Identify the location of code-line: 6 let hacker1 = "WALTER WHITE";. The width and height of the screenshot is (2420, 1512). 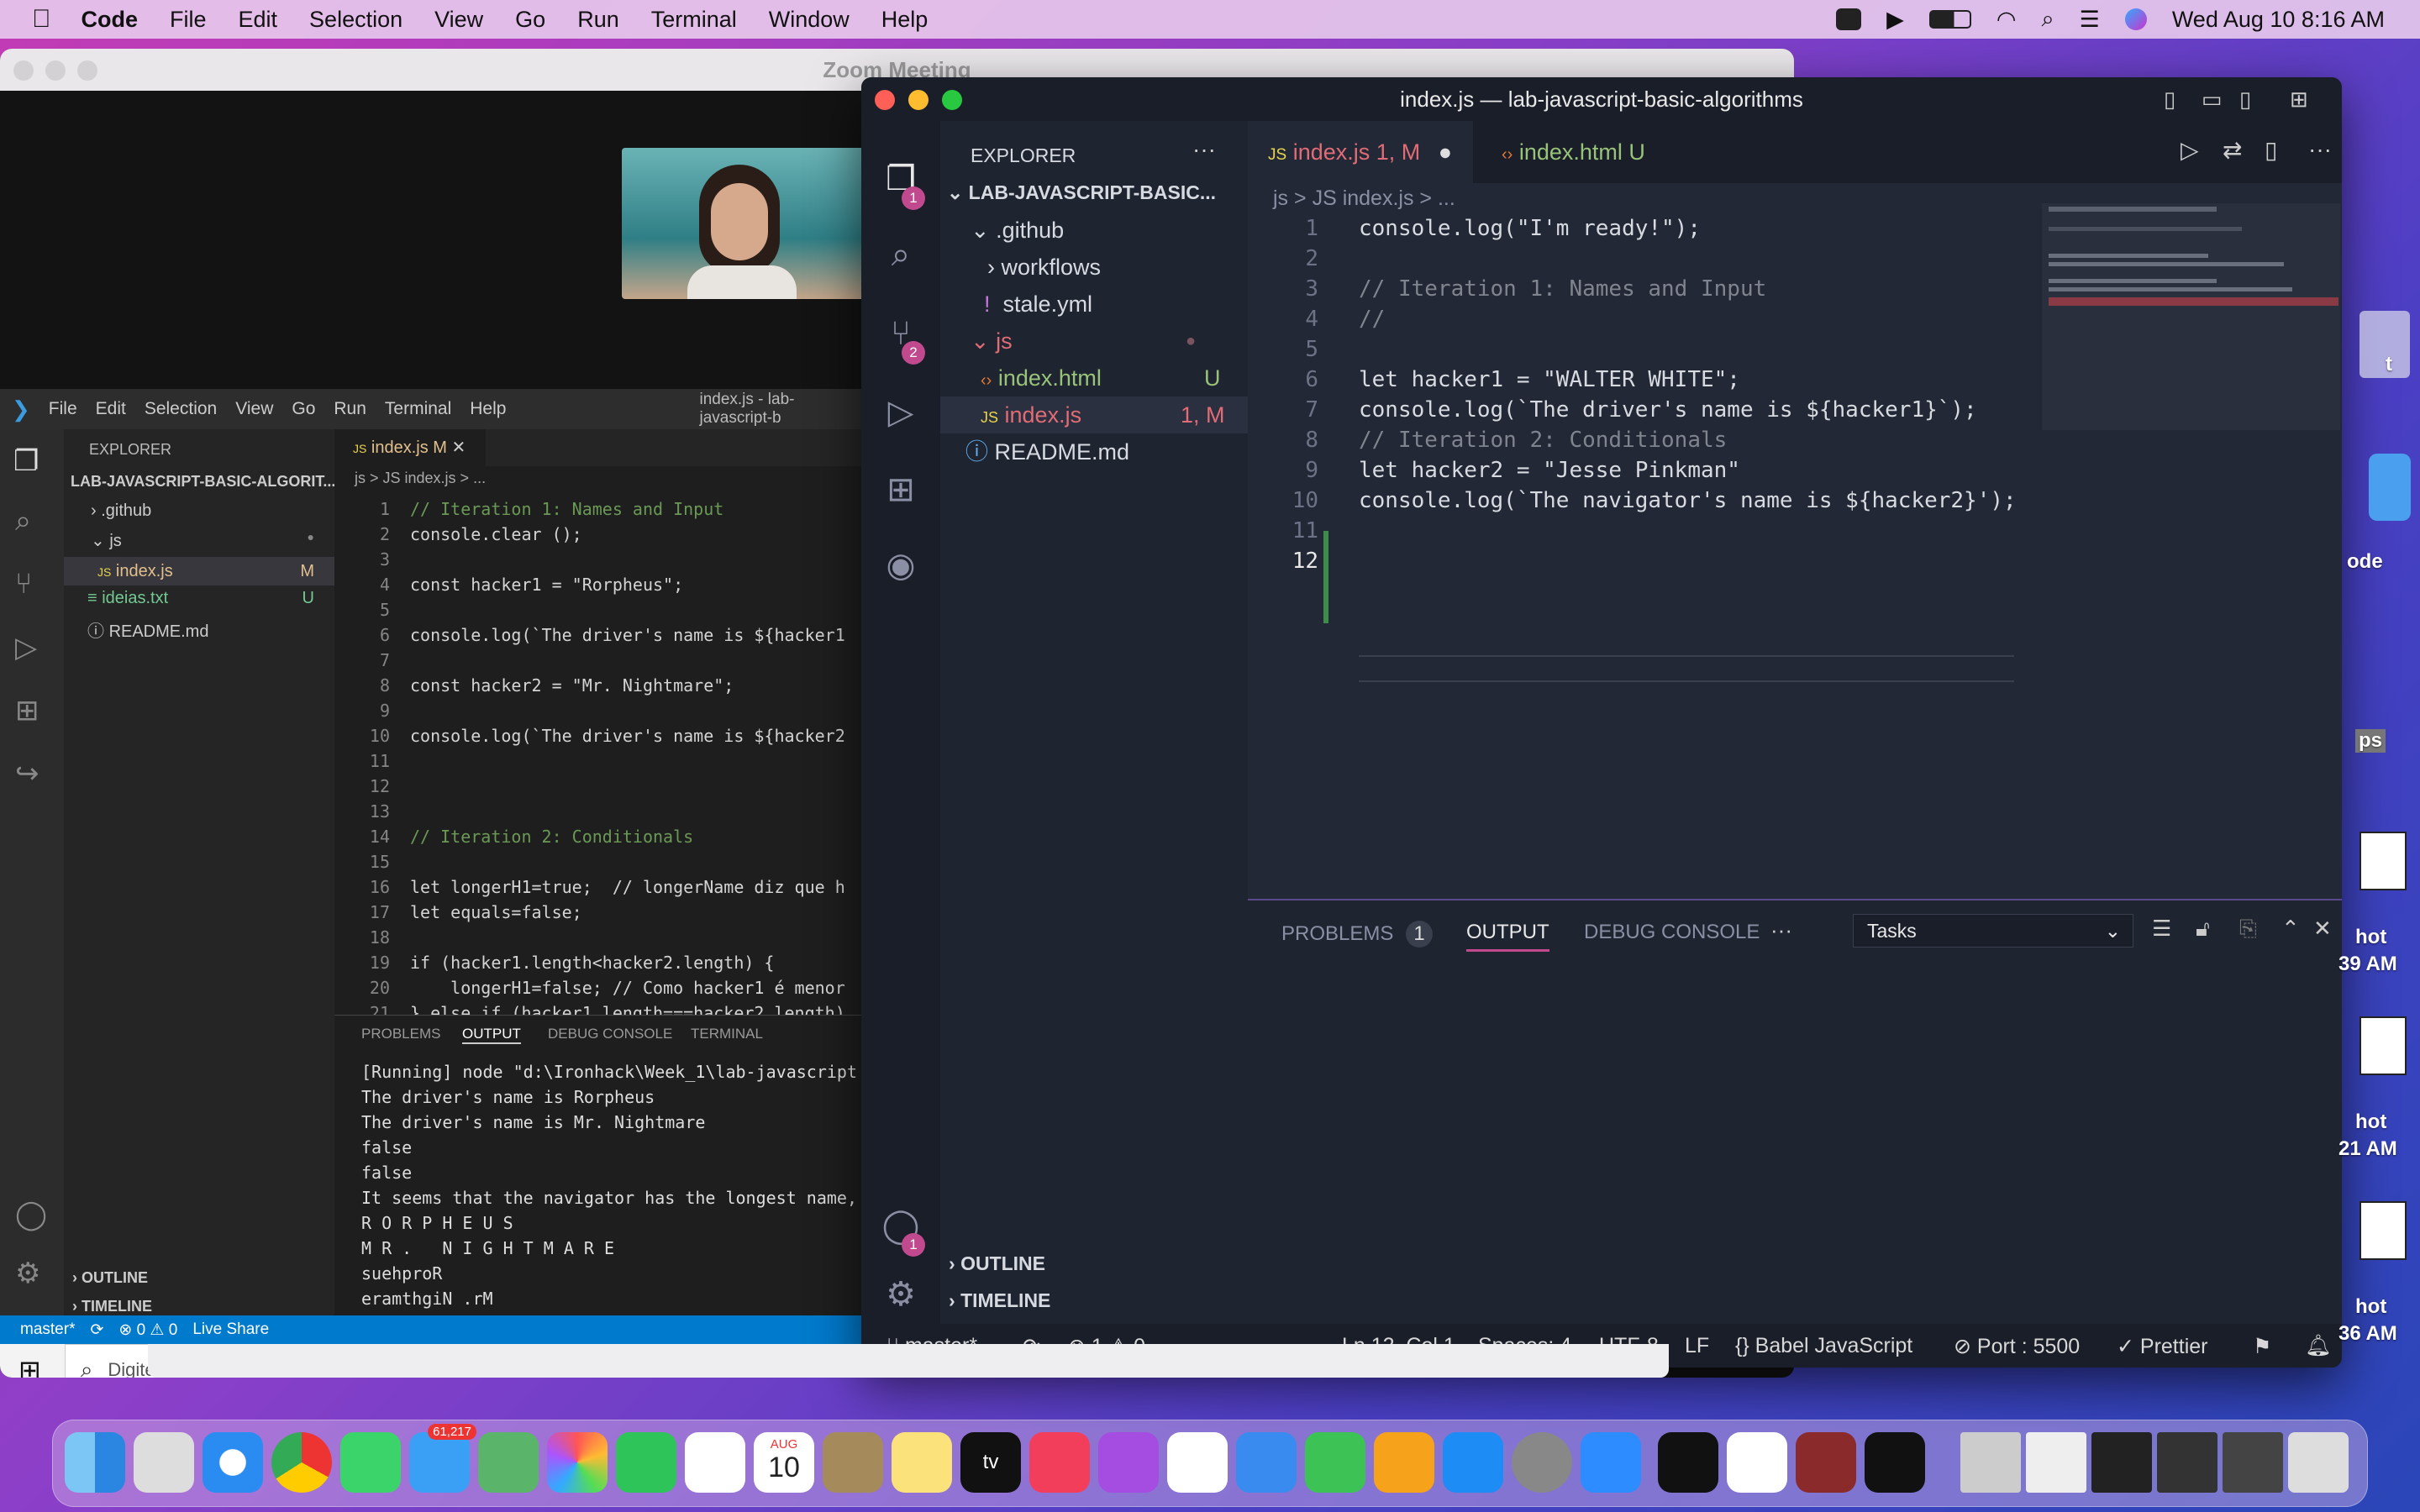
(1668, 380).